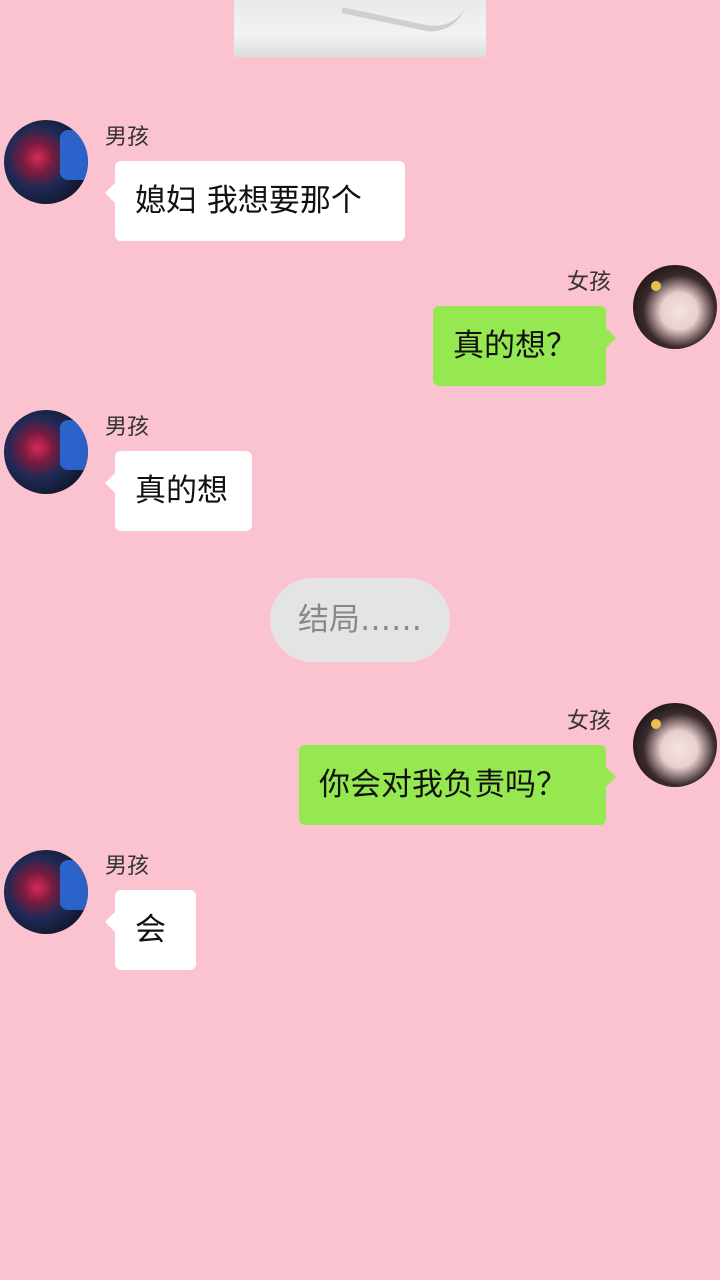  Describe the element at coordinates (255, 201) in the screenshot. I see `message-bubble: 媳妇 我想要那个` at that location.